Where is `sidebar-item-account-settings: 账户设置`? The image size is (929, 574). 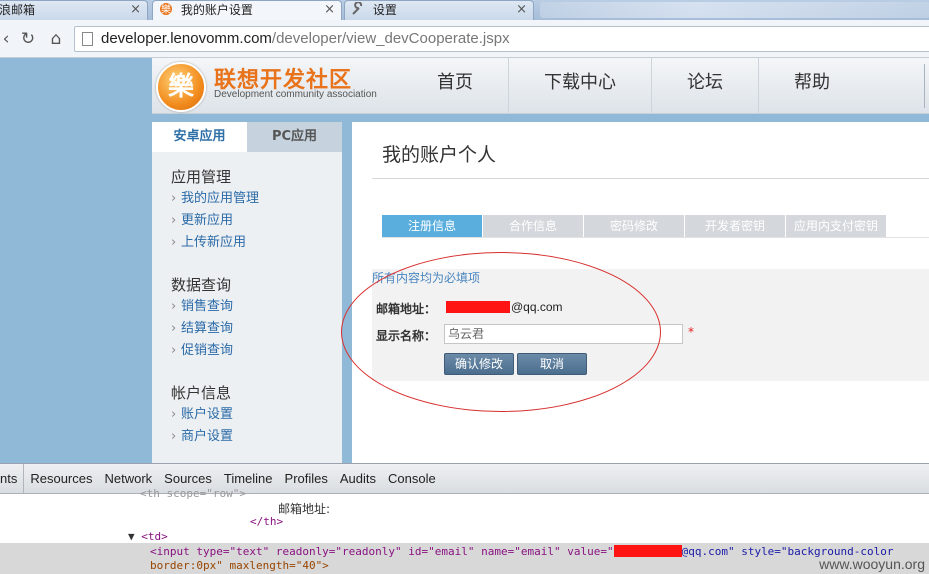 sidebar-item-account-settings: 账户设置 is located at coordinates (256, 415).